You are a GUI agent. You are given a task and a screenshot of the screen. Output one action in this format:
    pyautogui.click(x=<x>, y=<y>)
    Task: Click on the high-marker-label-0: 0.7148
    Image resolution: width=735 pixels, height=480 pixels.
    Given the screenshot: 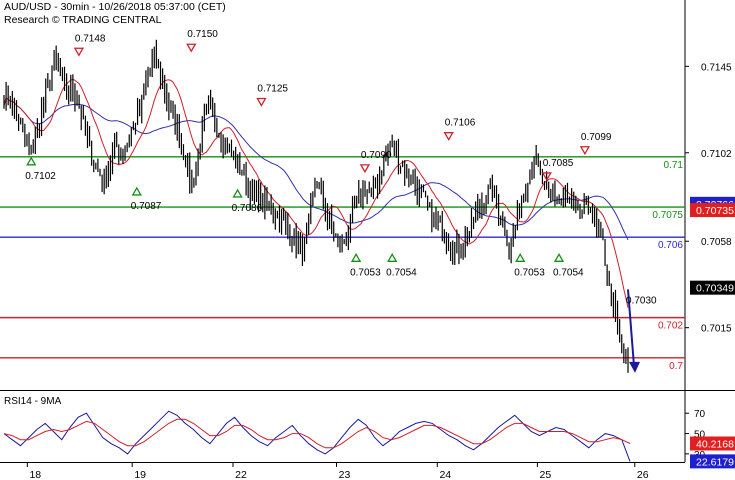 What is the action you would take?
    pyautogui.click(x=90, y=38)
    